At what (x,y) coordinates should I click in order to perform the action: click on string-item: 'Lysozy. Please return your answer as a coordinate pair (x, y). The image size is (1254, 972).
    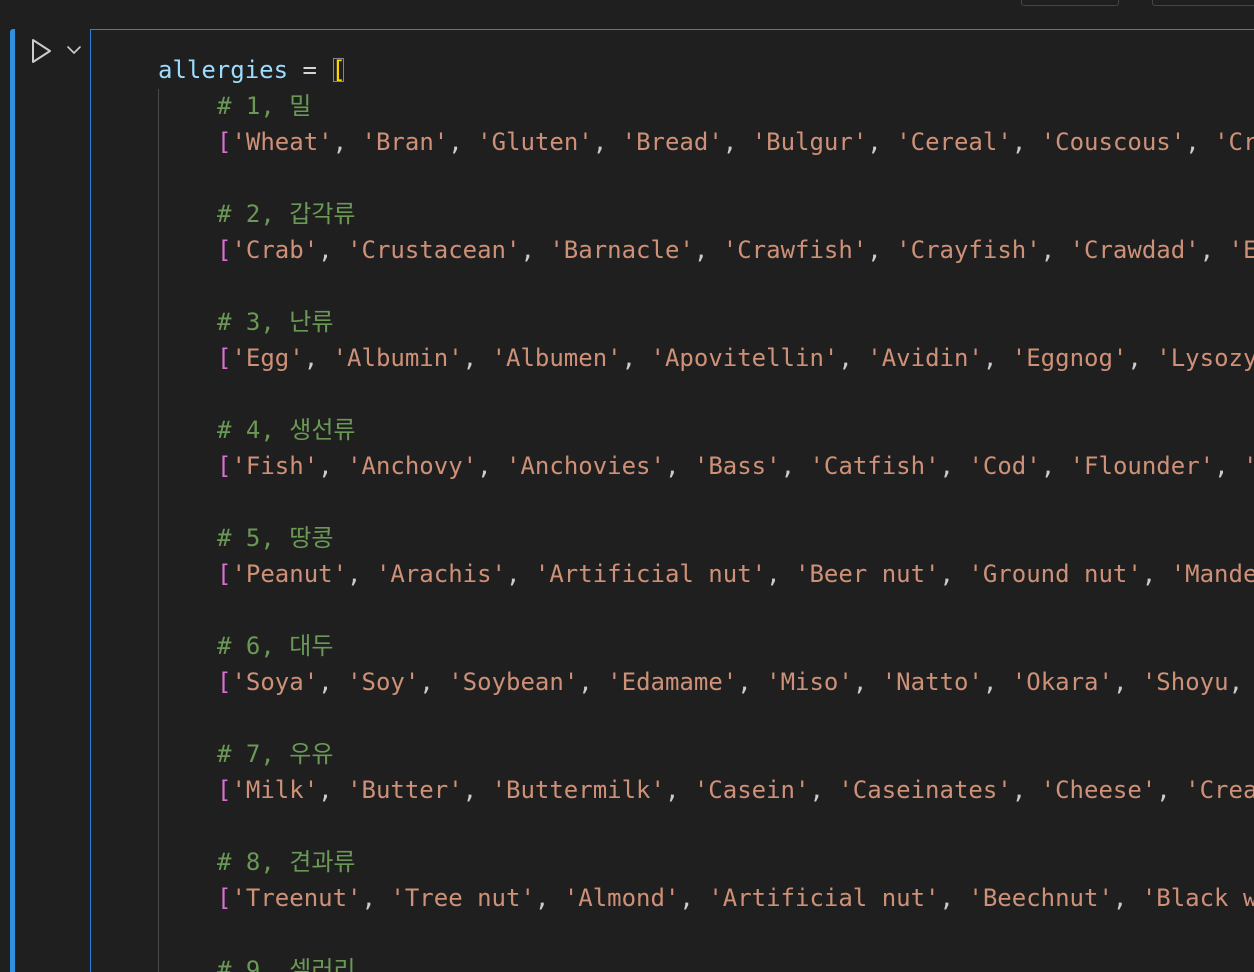
    Looking at the image, I should click on (1205, 358).